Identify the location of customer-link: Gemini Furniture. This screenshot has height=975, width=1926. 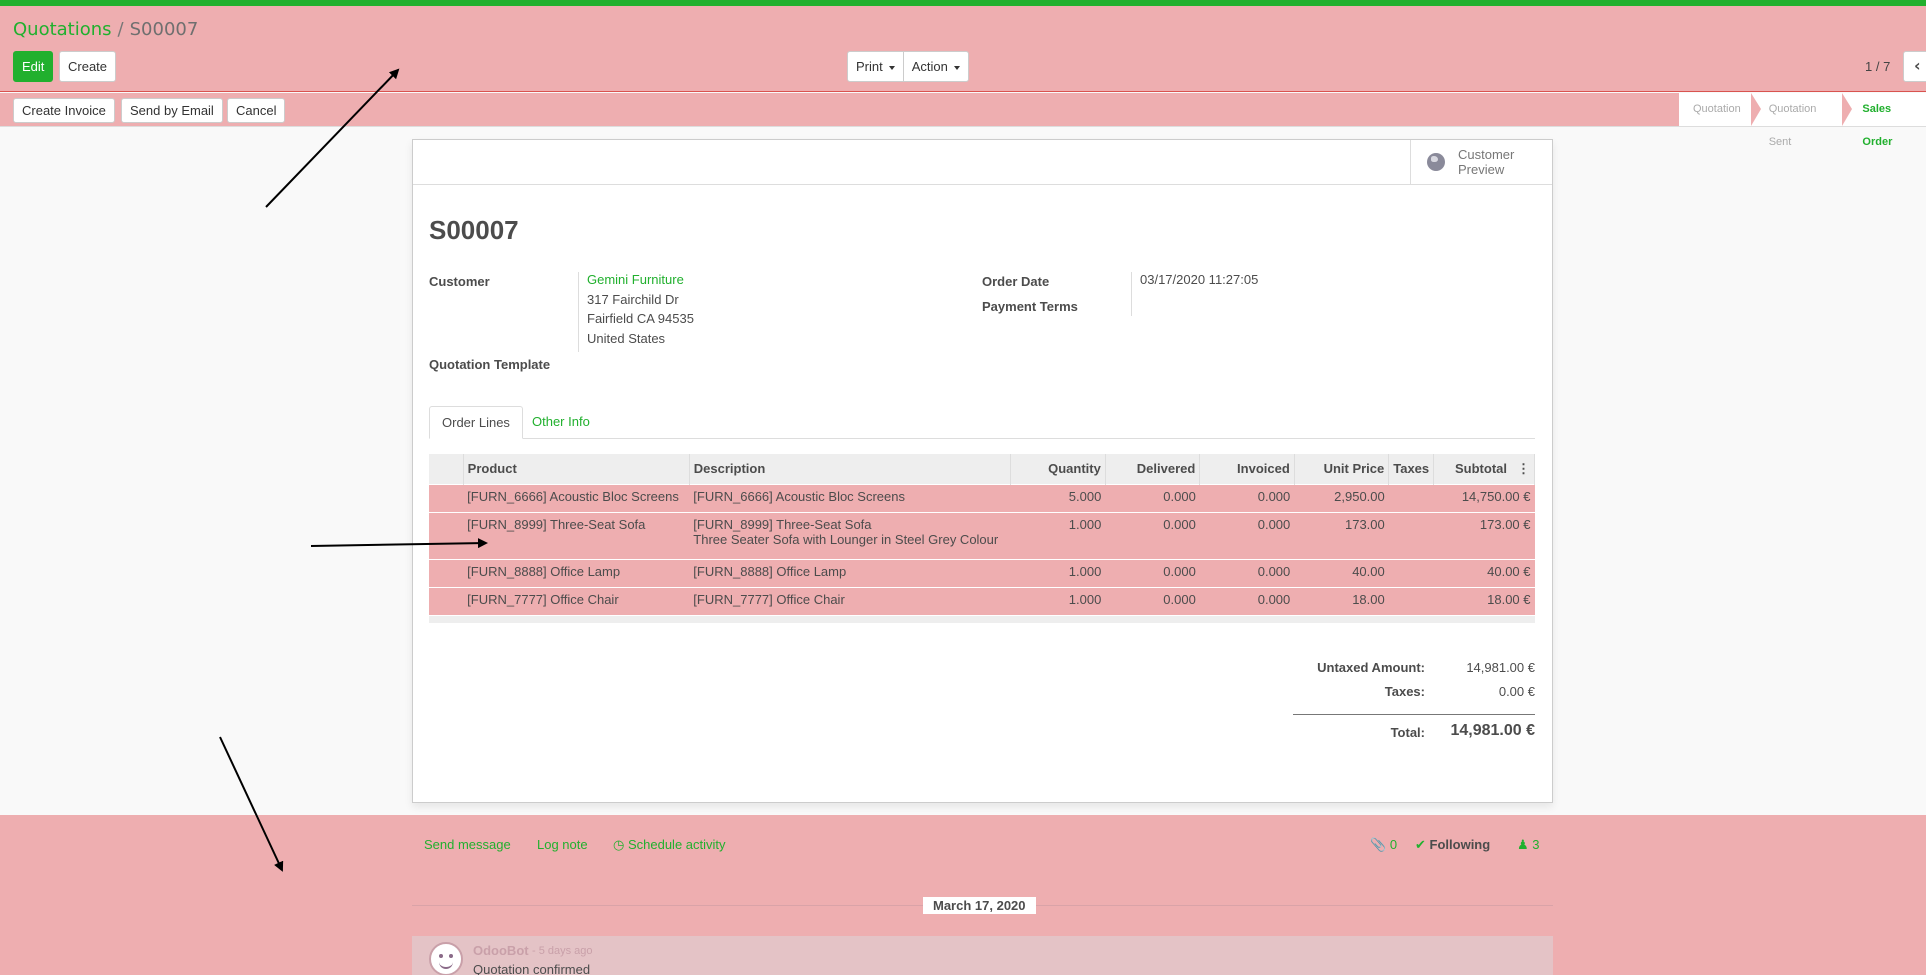
(635, 279).